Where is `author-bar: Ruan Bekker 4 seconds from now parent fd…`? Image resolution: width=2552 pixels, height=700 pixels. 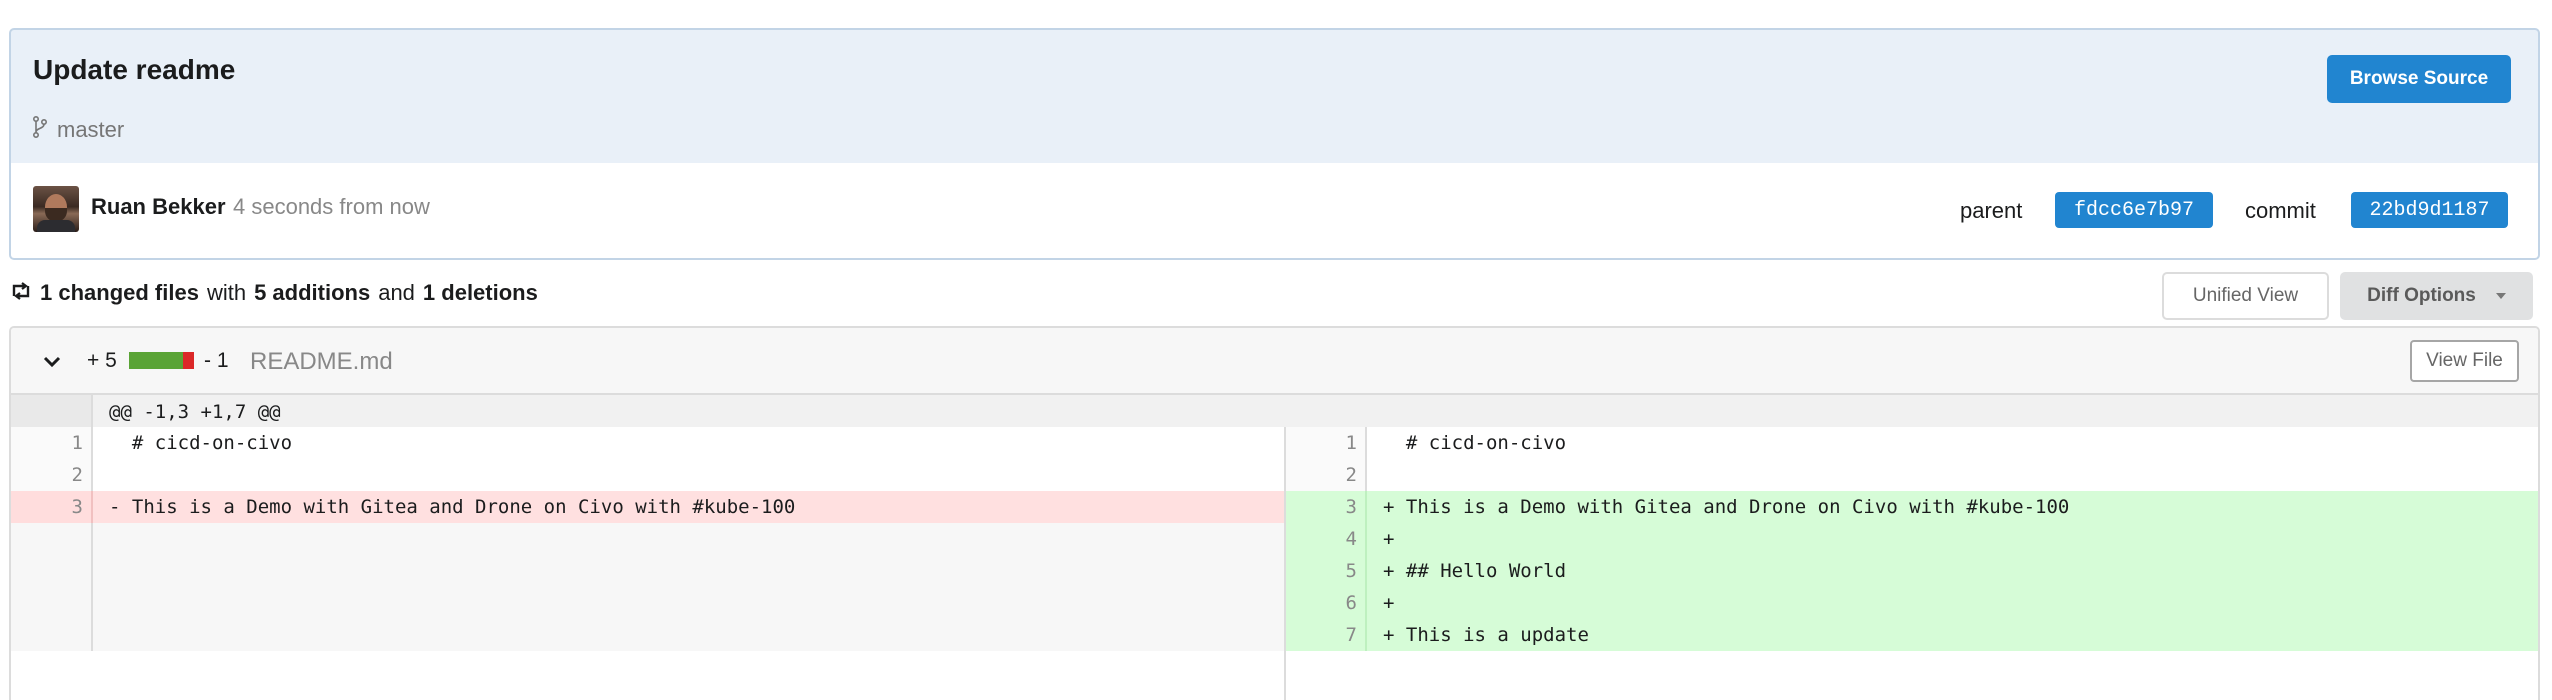
author-bar: Ruan Bekker 4 seconds from now parent fd… is located at coordinates (1274, 211).